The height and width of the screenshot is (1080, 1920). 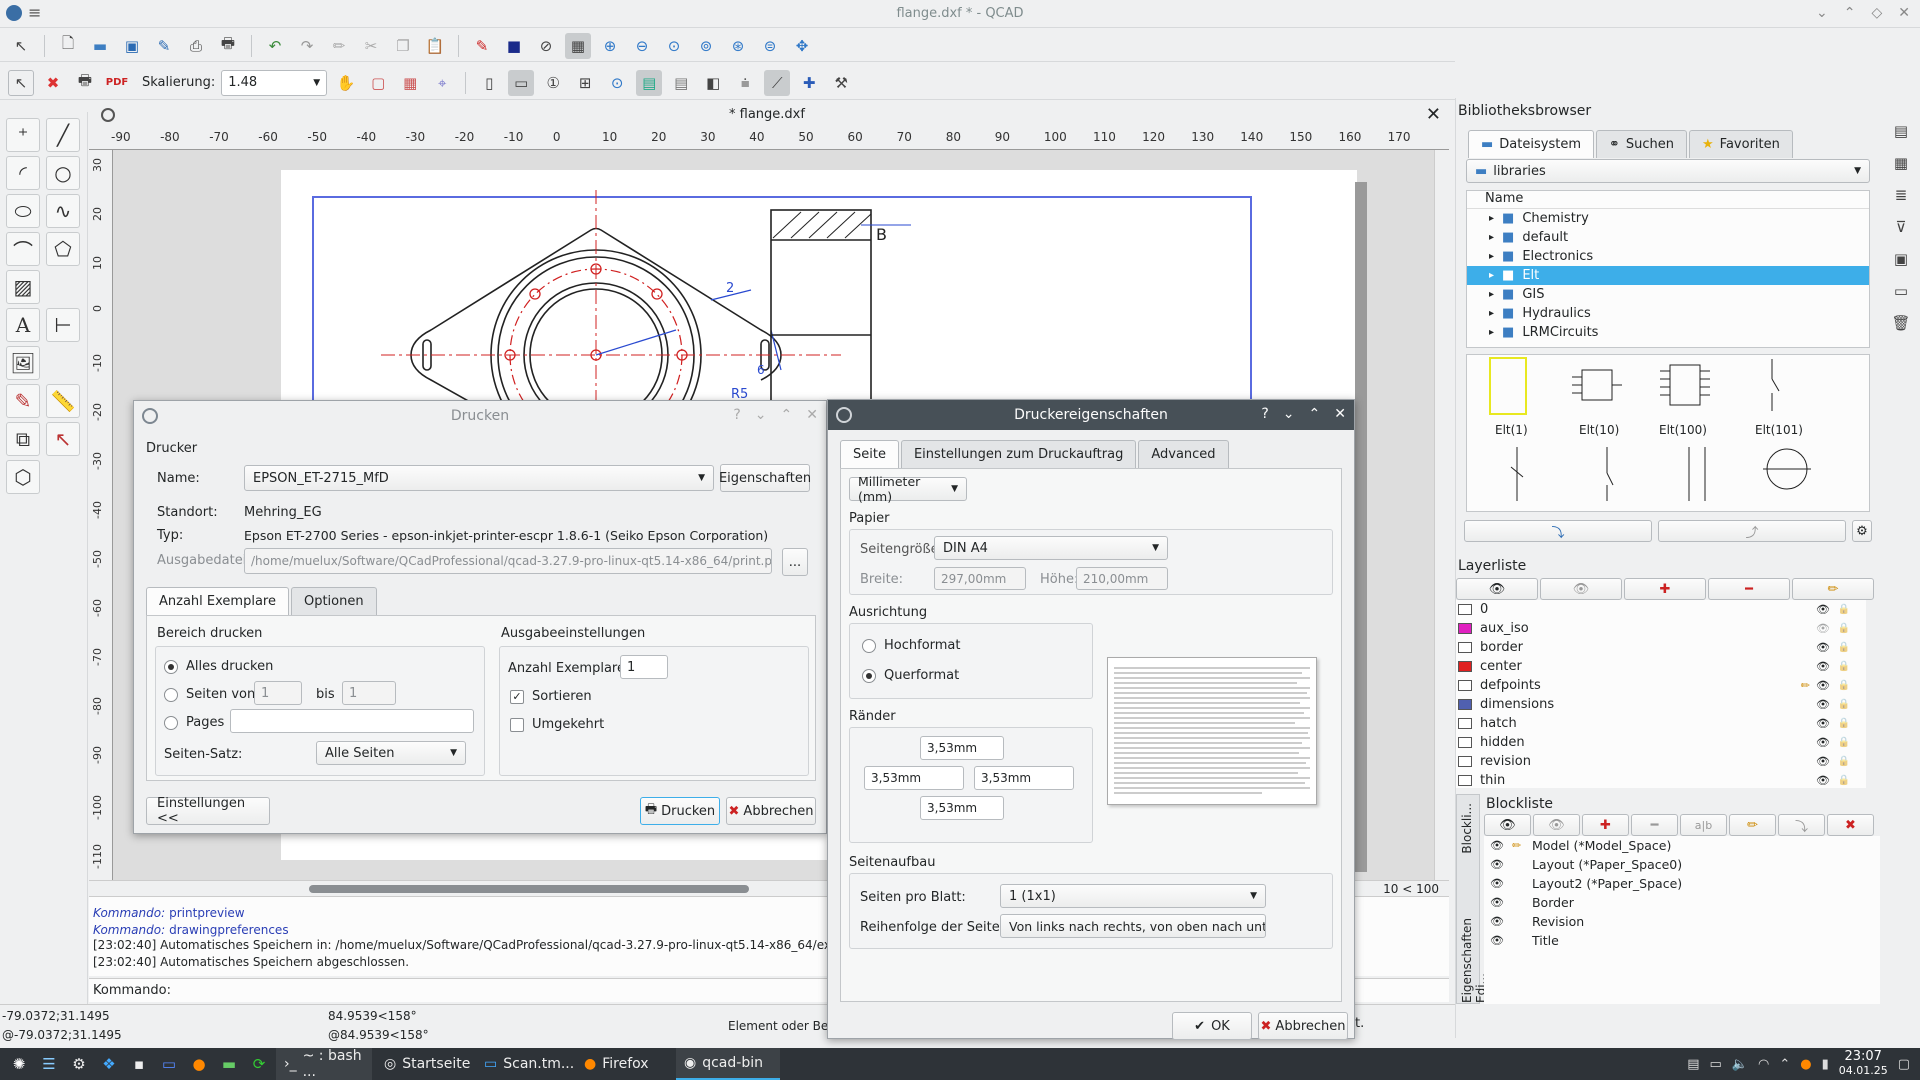 I want to click on layer-row: dimensions 👁 🔒, so click(x=1661, y=704).